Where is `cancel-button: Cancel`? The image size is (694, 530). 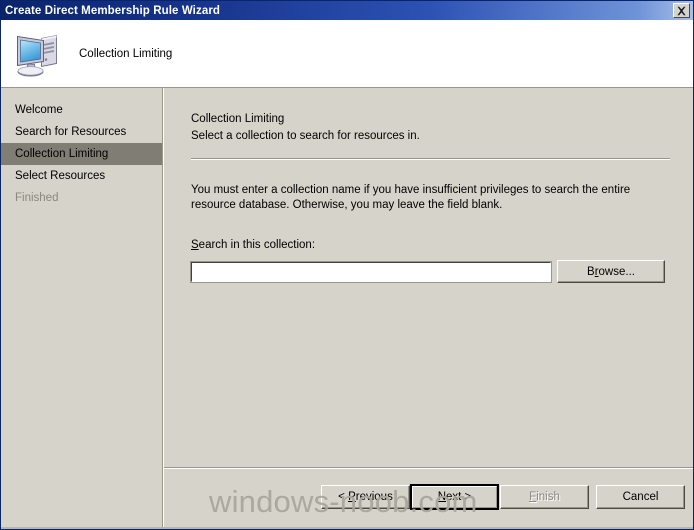
cancel-button: Cancel is located at coordinates (640, 497).